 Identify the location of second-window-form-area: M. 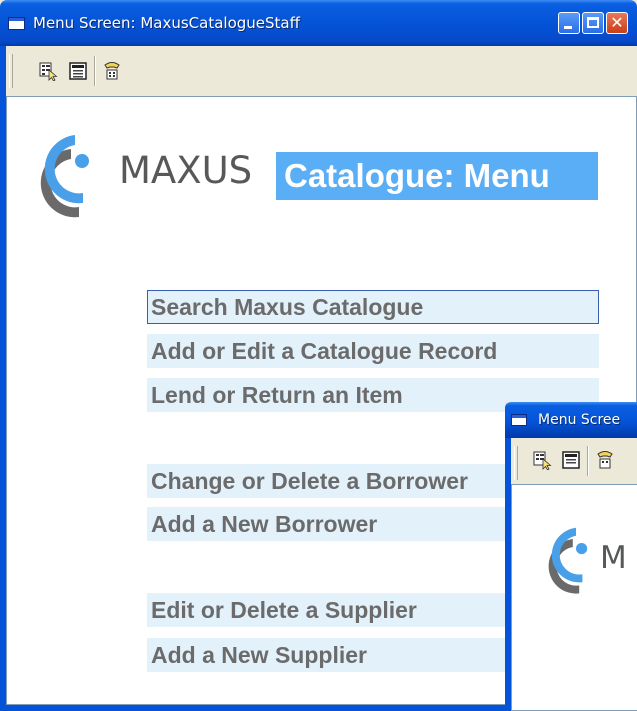
(574, 597).